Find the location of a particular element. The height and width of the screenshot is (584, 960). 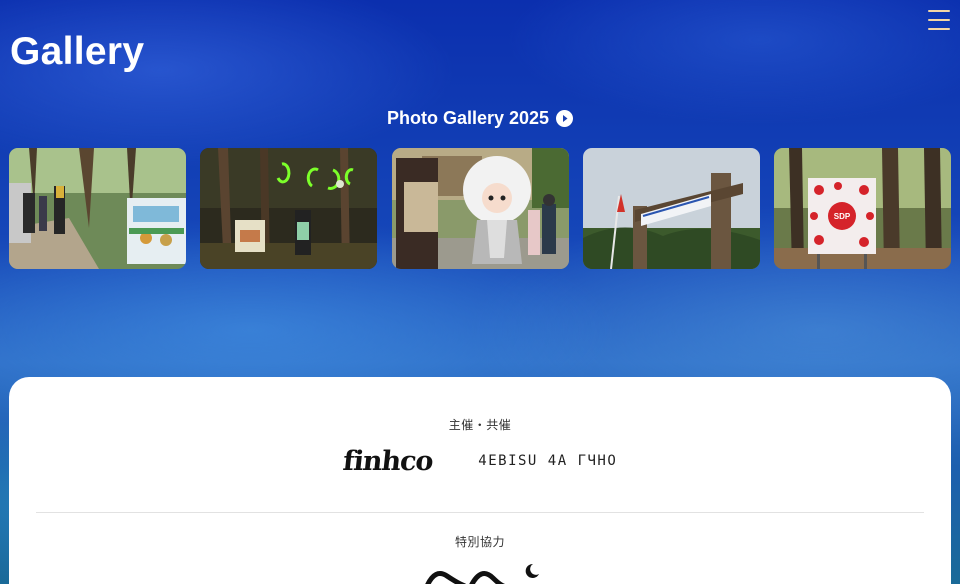

photo-gallery-label: Photo Gallery 2025 is located at coordinates (468, 118).